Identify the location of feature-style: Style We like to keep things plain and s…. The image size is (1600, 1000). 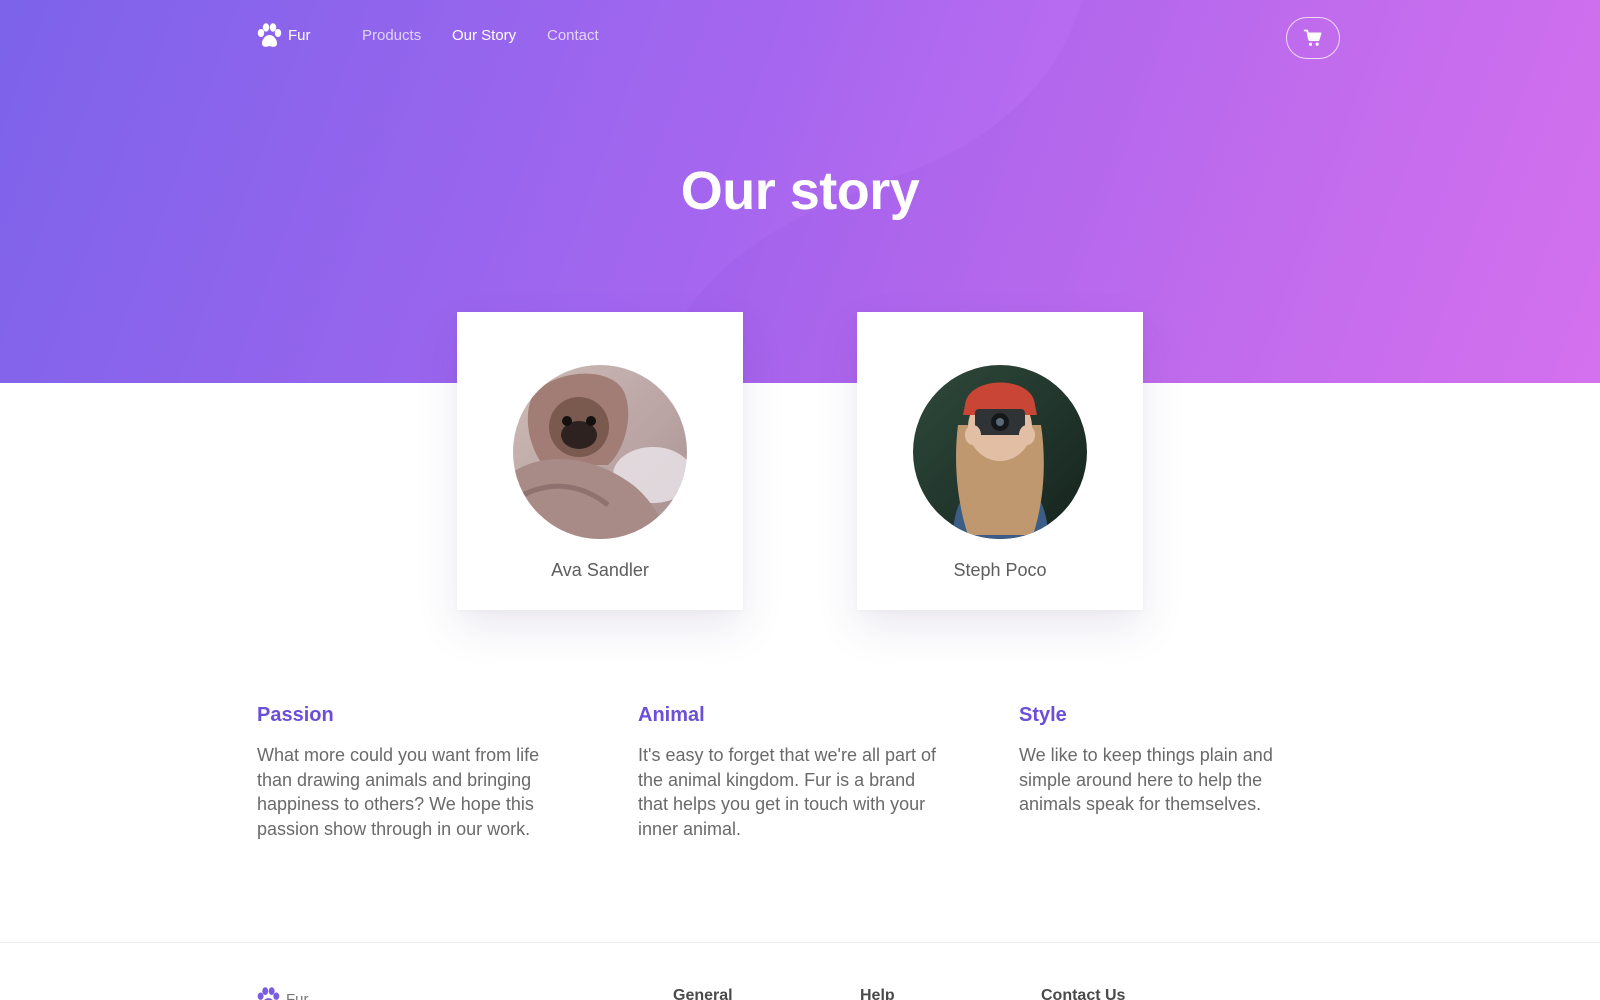
(1174, 760).